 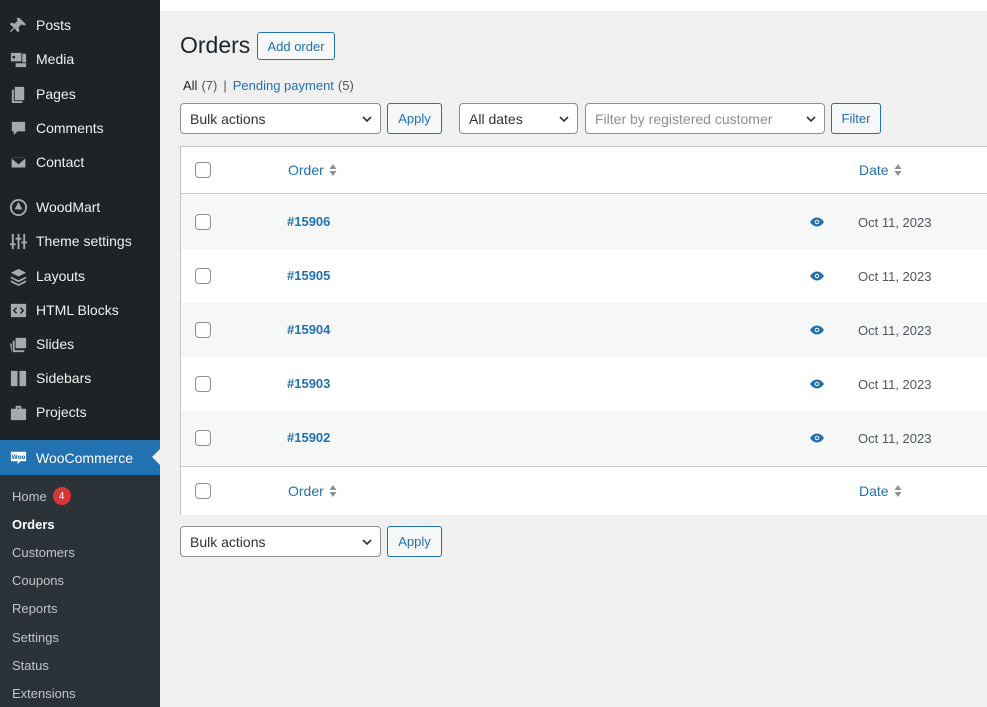 I want to click on sidebar-item-projects: Projects, so click(x=80, y=412).